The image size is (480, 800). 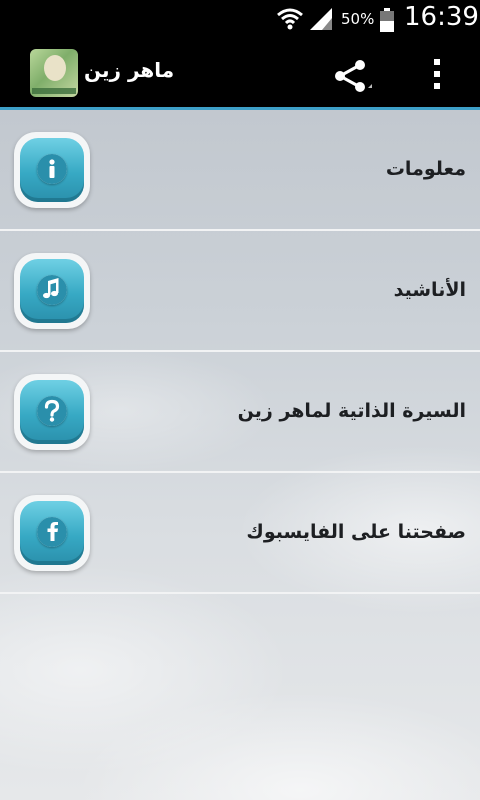 I want to click on facebook-button, so click(x=52, y=533).